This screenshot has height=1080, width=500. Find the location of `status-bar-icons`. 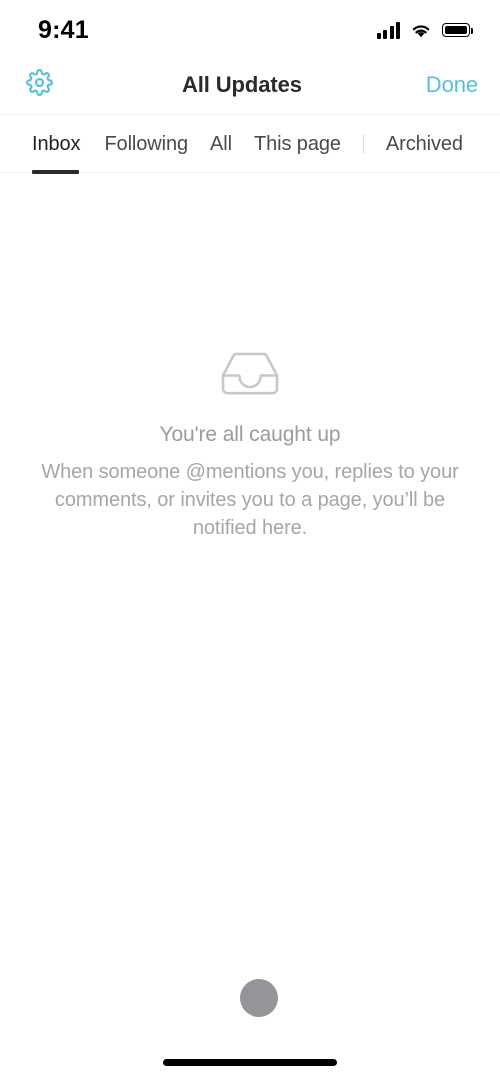

status-bar-icons is located at coordinates (425, 30).